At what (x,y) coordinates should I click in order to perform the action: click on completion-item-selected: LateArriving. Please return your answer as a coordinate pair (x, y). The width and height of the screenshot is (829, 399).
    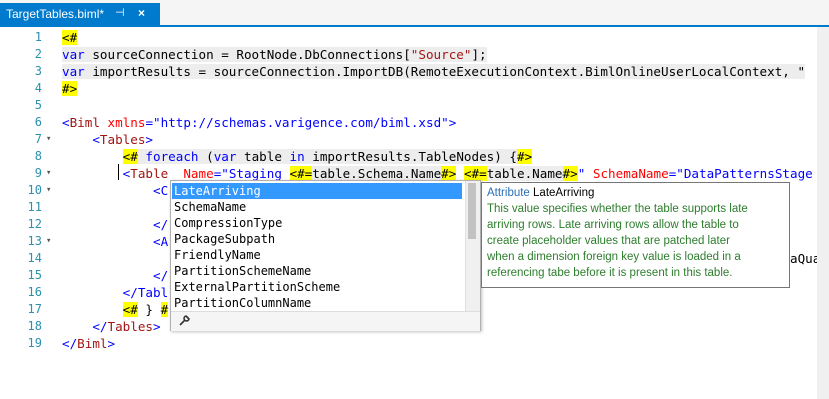
    Looking at the image, I should click on (317, 191).